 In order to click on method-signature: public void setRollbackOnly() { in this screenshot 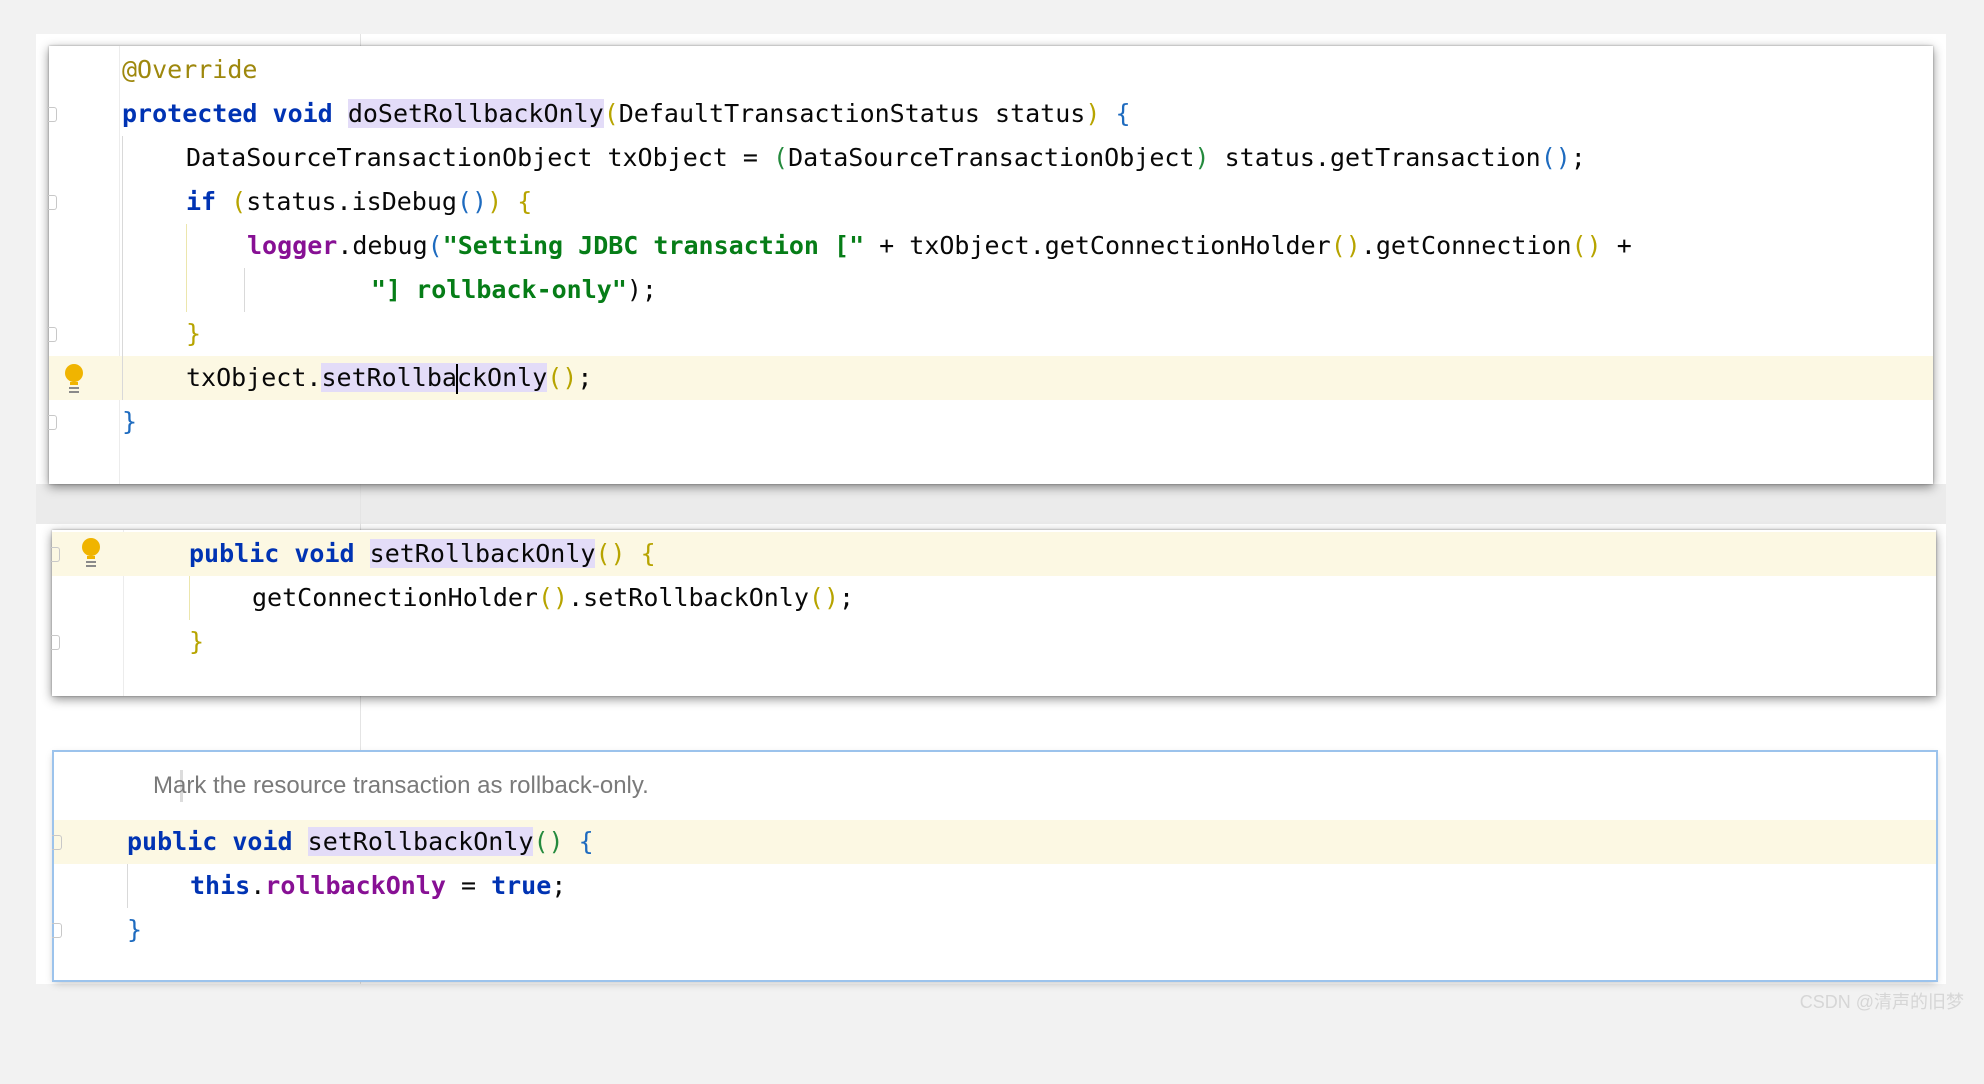, I will do `click(422, 554)`.